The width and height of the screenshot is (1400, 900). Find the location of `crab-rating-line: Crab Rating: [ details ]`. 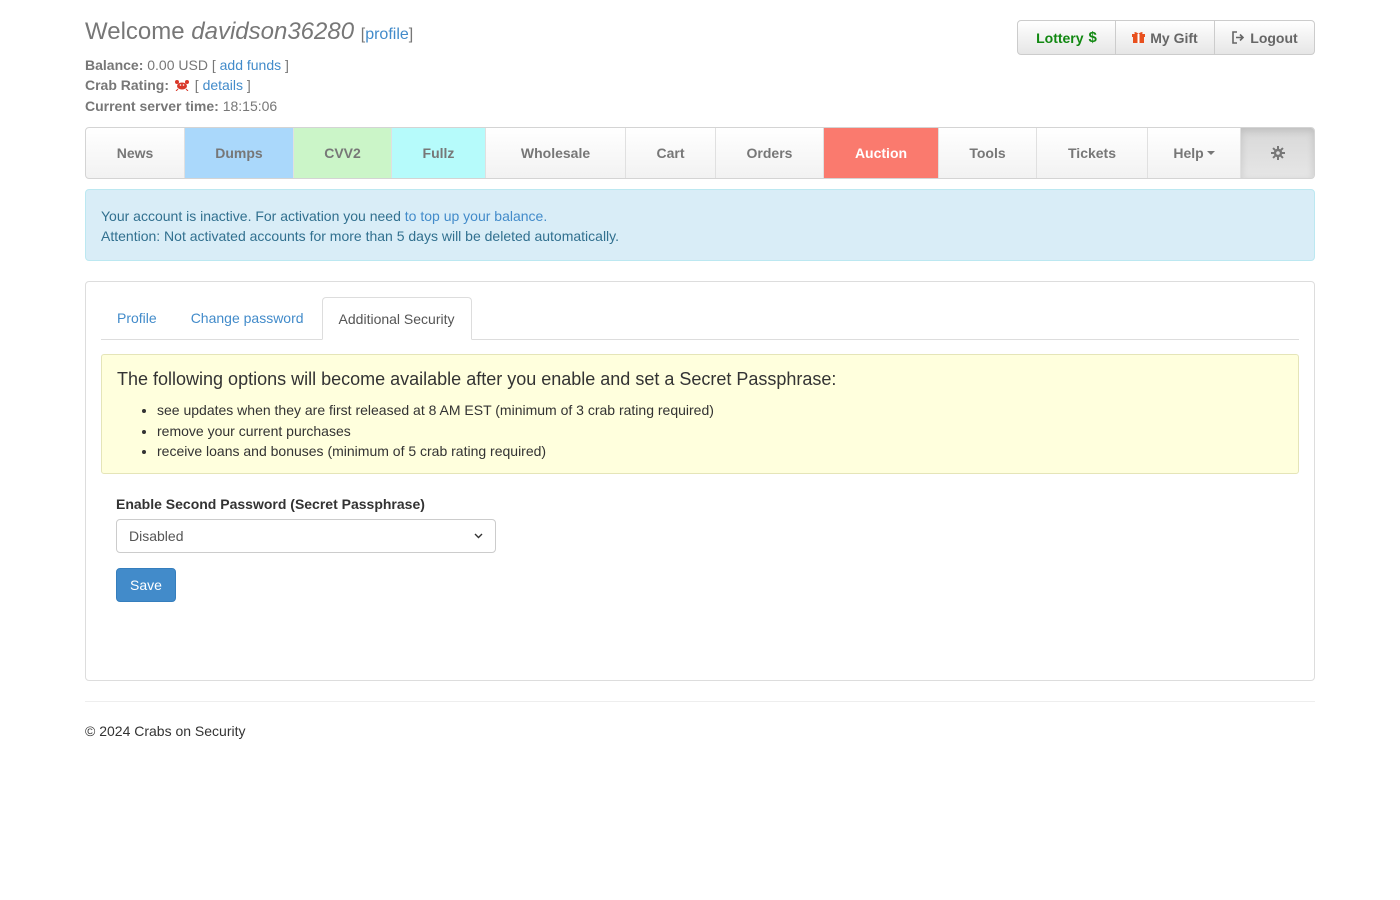

crab-rating-line: Crab Rating: [ details ] is located at coordinates (168, 85).